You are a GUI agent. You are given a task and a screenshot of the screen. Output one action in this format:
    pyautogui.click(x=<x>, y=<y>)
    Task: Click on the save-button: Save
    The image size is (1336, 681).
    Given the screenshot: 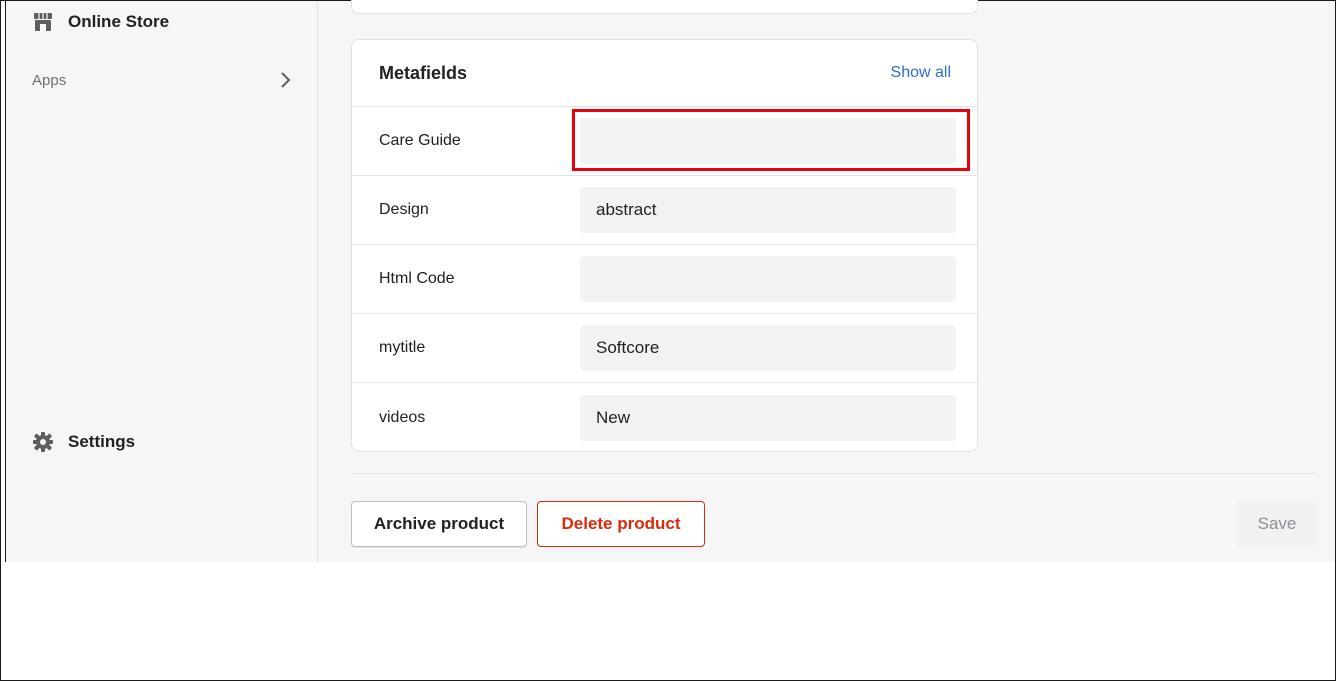 What is the action you would take?
    pyautogui.click(x=1277, y=524)
    